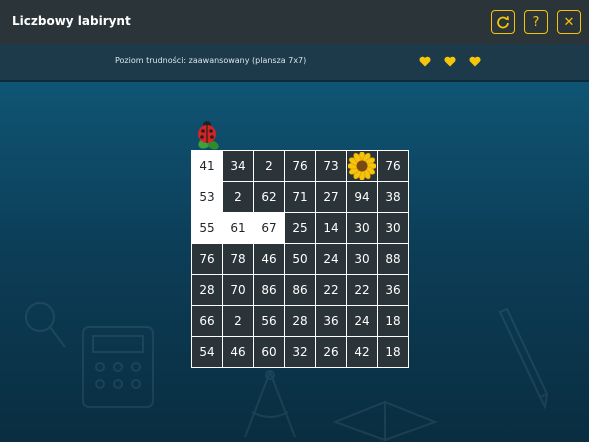 The height and width of the screenshot is (442, 589). I want to click on maze-cell: 73, so click(331, 166).